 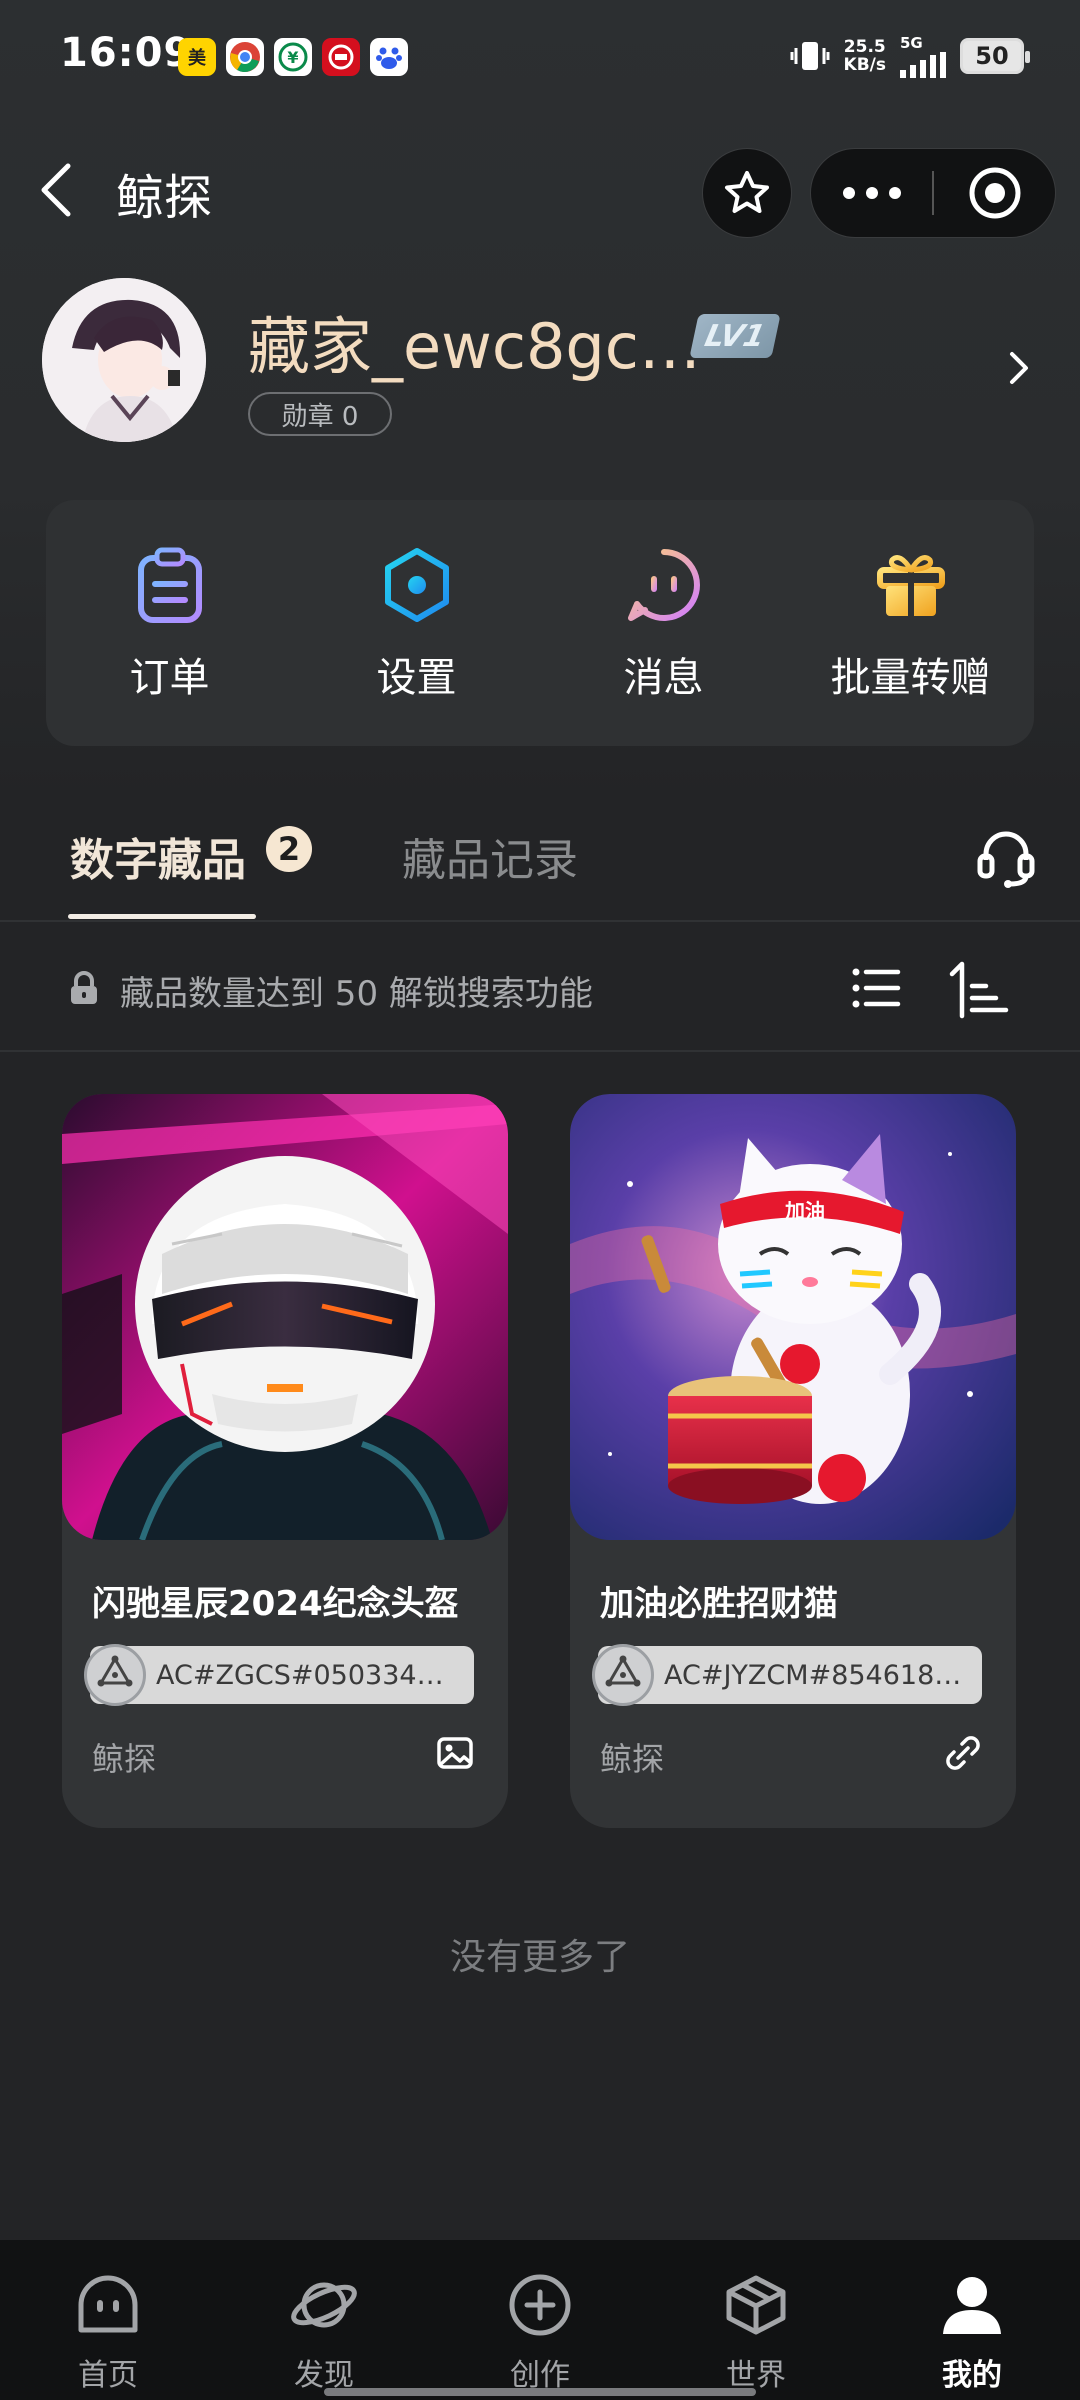 I want to click on no-more-text: 没有更多了, so click(x=539, y=1957).